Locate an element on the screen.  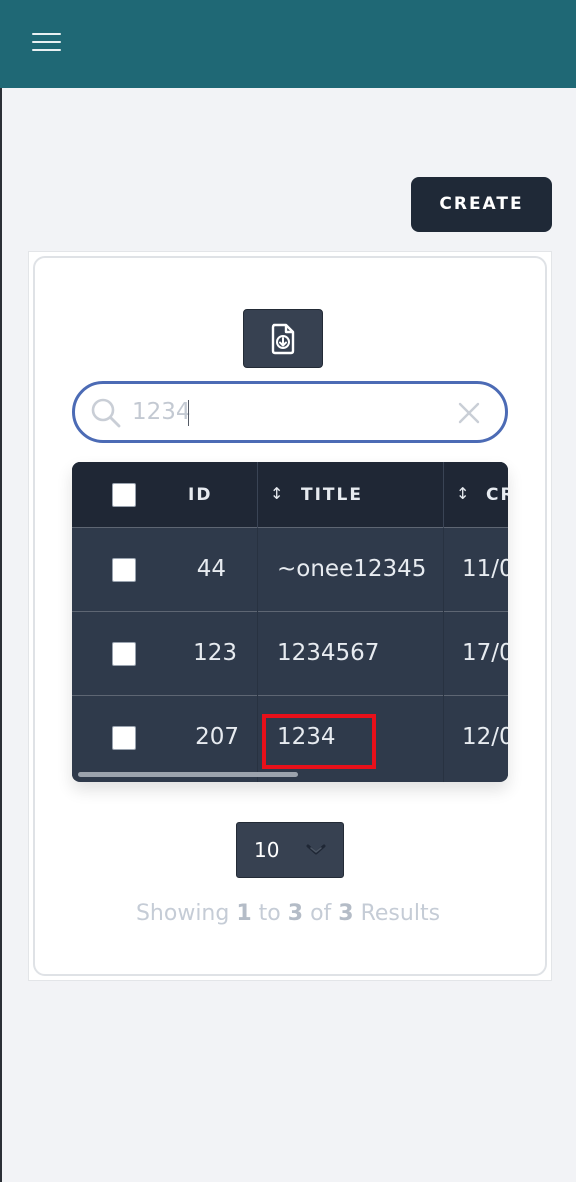
table-header: ID ↕ TITLE ↕ CR is located at coordinates (290, 495).